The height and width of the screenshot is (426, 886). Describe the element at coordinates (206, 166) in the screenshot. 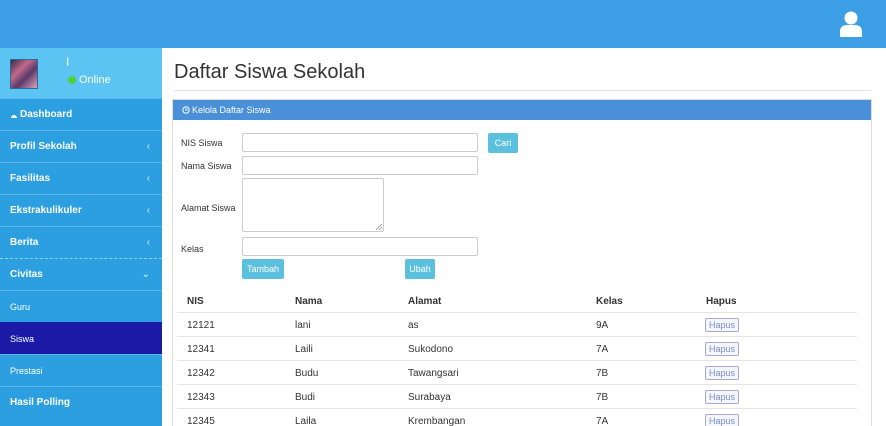

I see `nama-label: Nama Siswa` at that location.